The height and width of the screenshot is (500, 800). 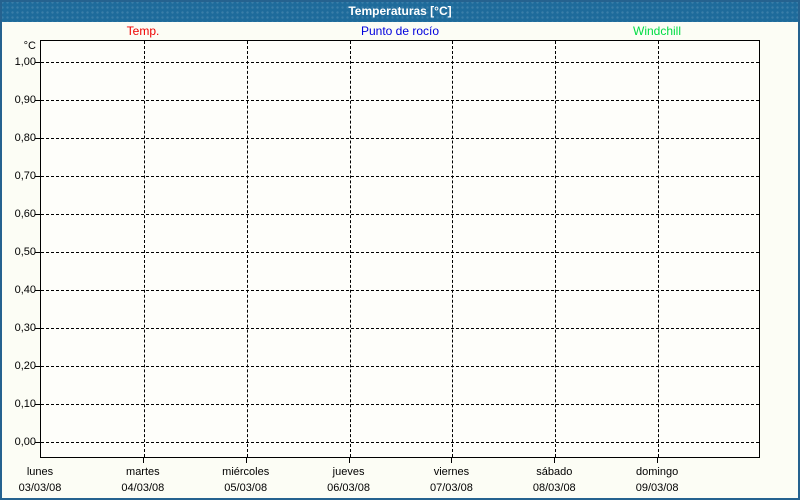 What do you see at coordinates (25, 442) in the screenshot?
I see `y-tick-label: 0,00` at bounding box center [25, 442].